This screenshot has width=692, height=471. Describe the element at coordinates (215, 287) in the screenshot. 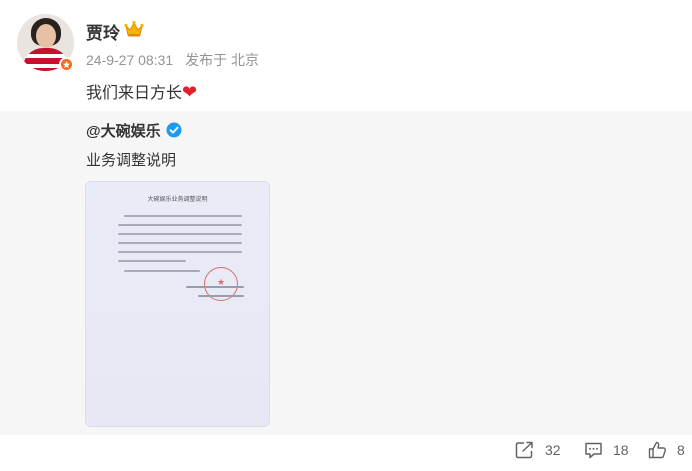

I see `signature-line` at that location.